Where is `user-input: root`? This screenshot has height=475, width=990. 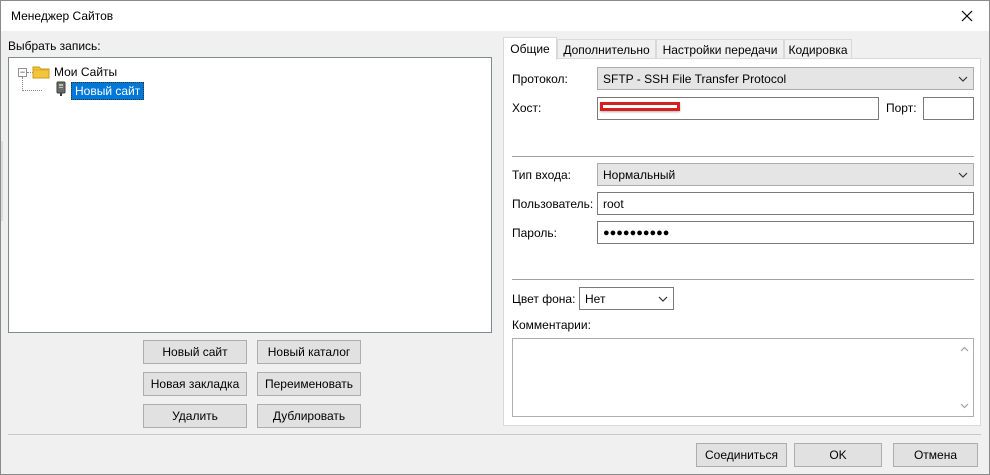 user-input: root is located at coordinates (785, 203).